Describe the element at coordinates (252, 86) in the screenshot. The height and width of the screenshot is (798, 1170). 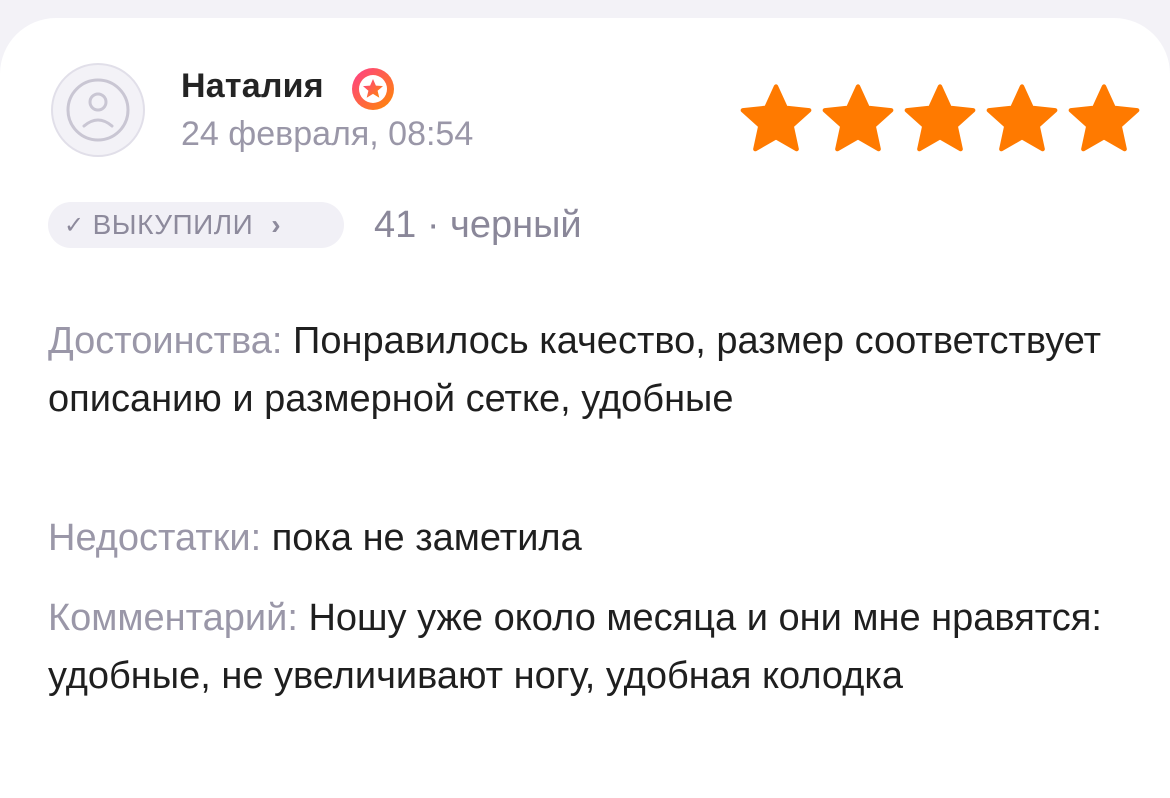
I see `author-name: Наталия` at that location.